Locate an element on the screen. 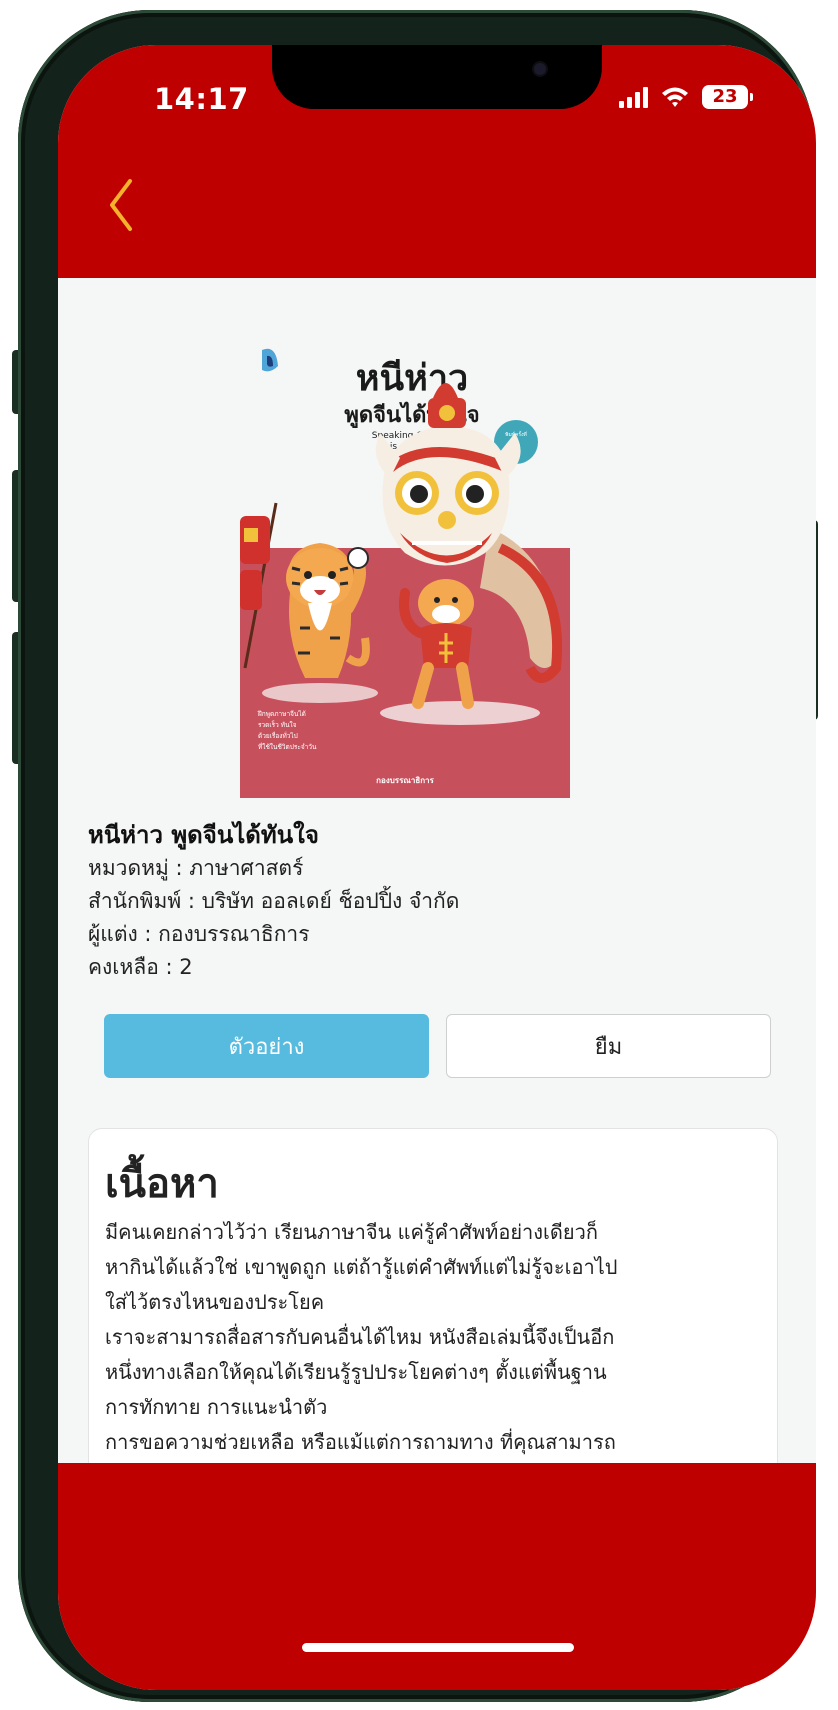 The height and width of the screenshot is (1710, 838). book-category: หมวดหมู่ : ภาษาศาสตร์ is located at coordinates (196, 868).